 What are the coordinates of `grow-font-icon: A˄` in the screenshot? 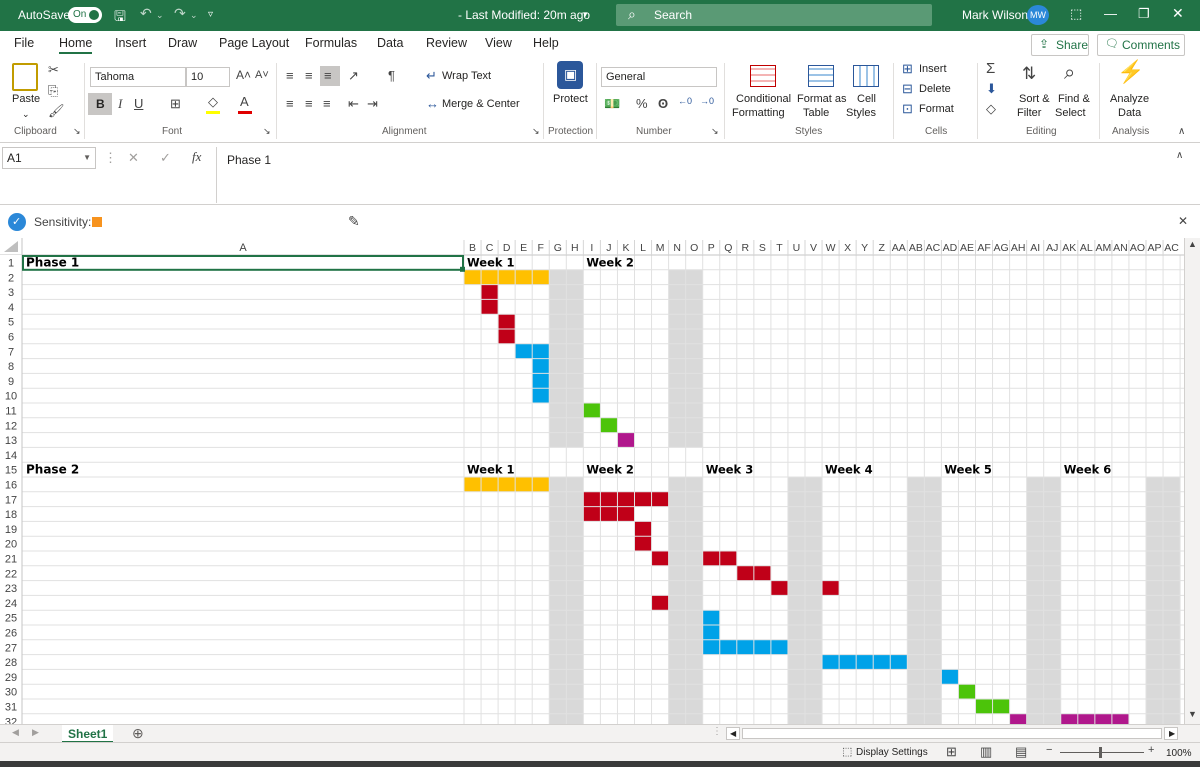 It's located at (243, 75).